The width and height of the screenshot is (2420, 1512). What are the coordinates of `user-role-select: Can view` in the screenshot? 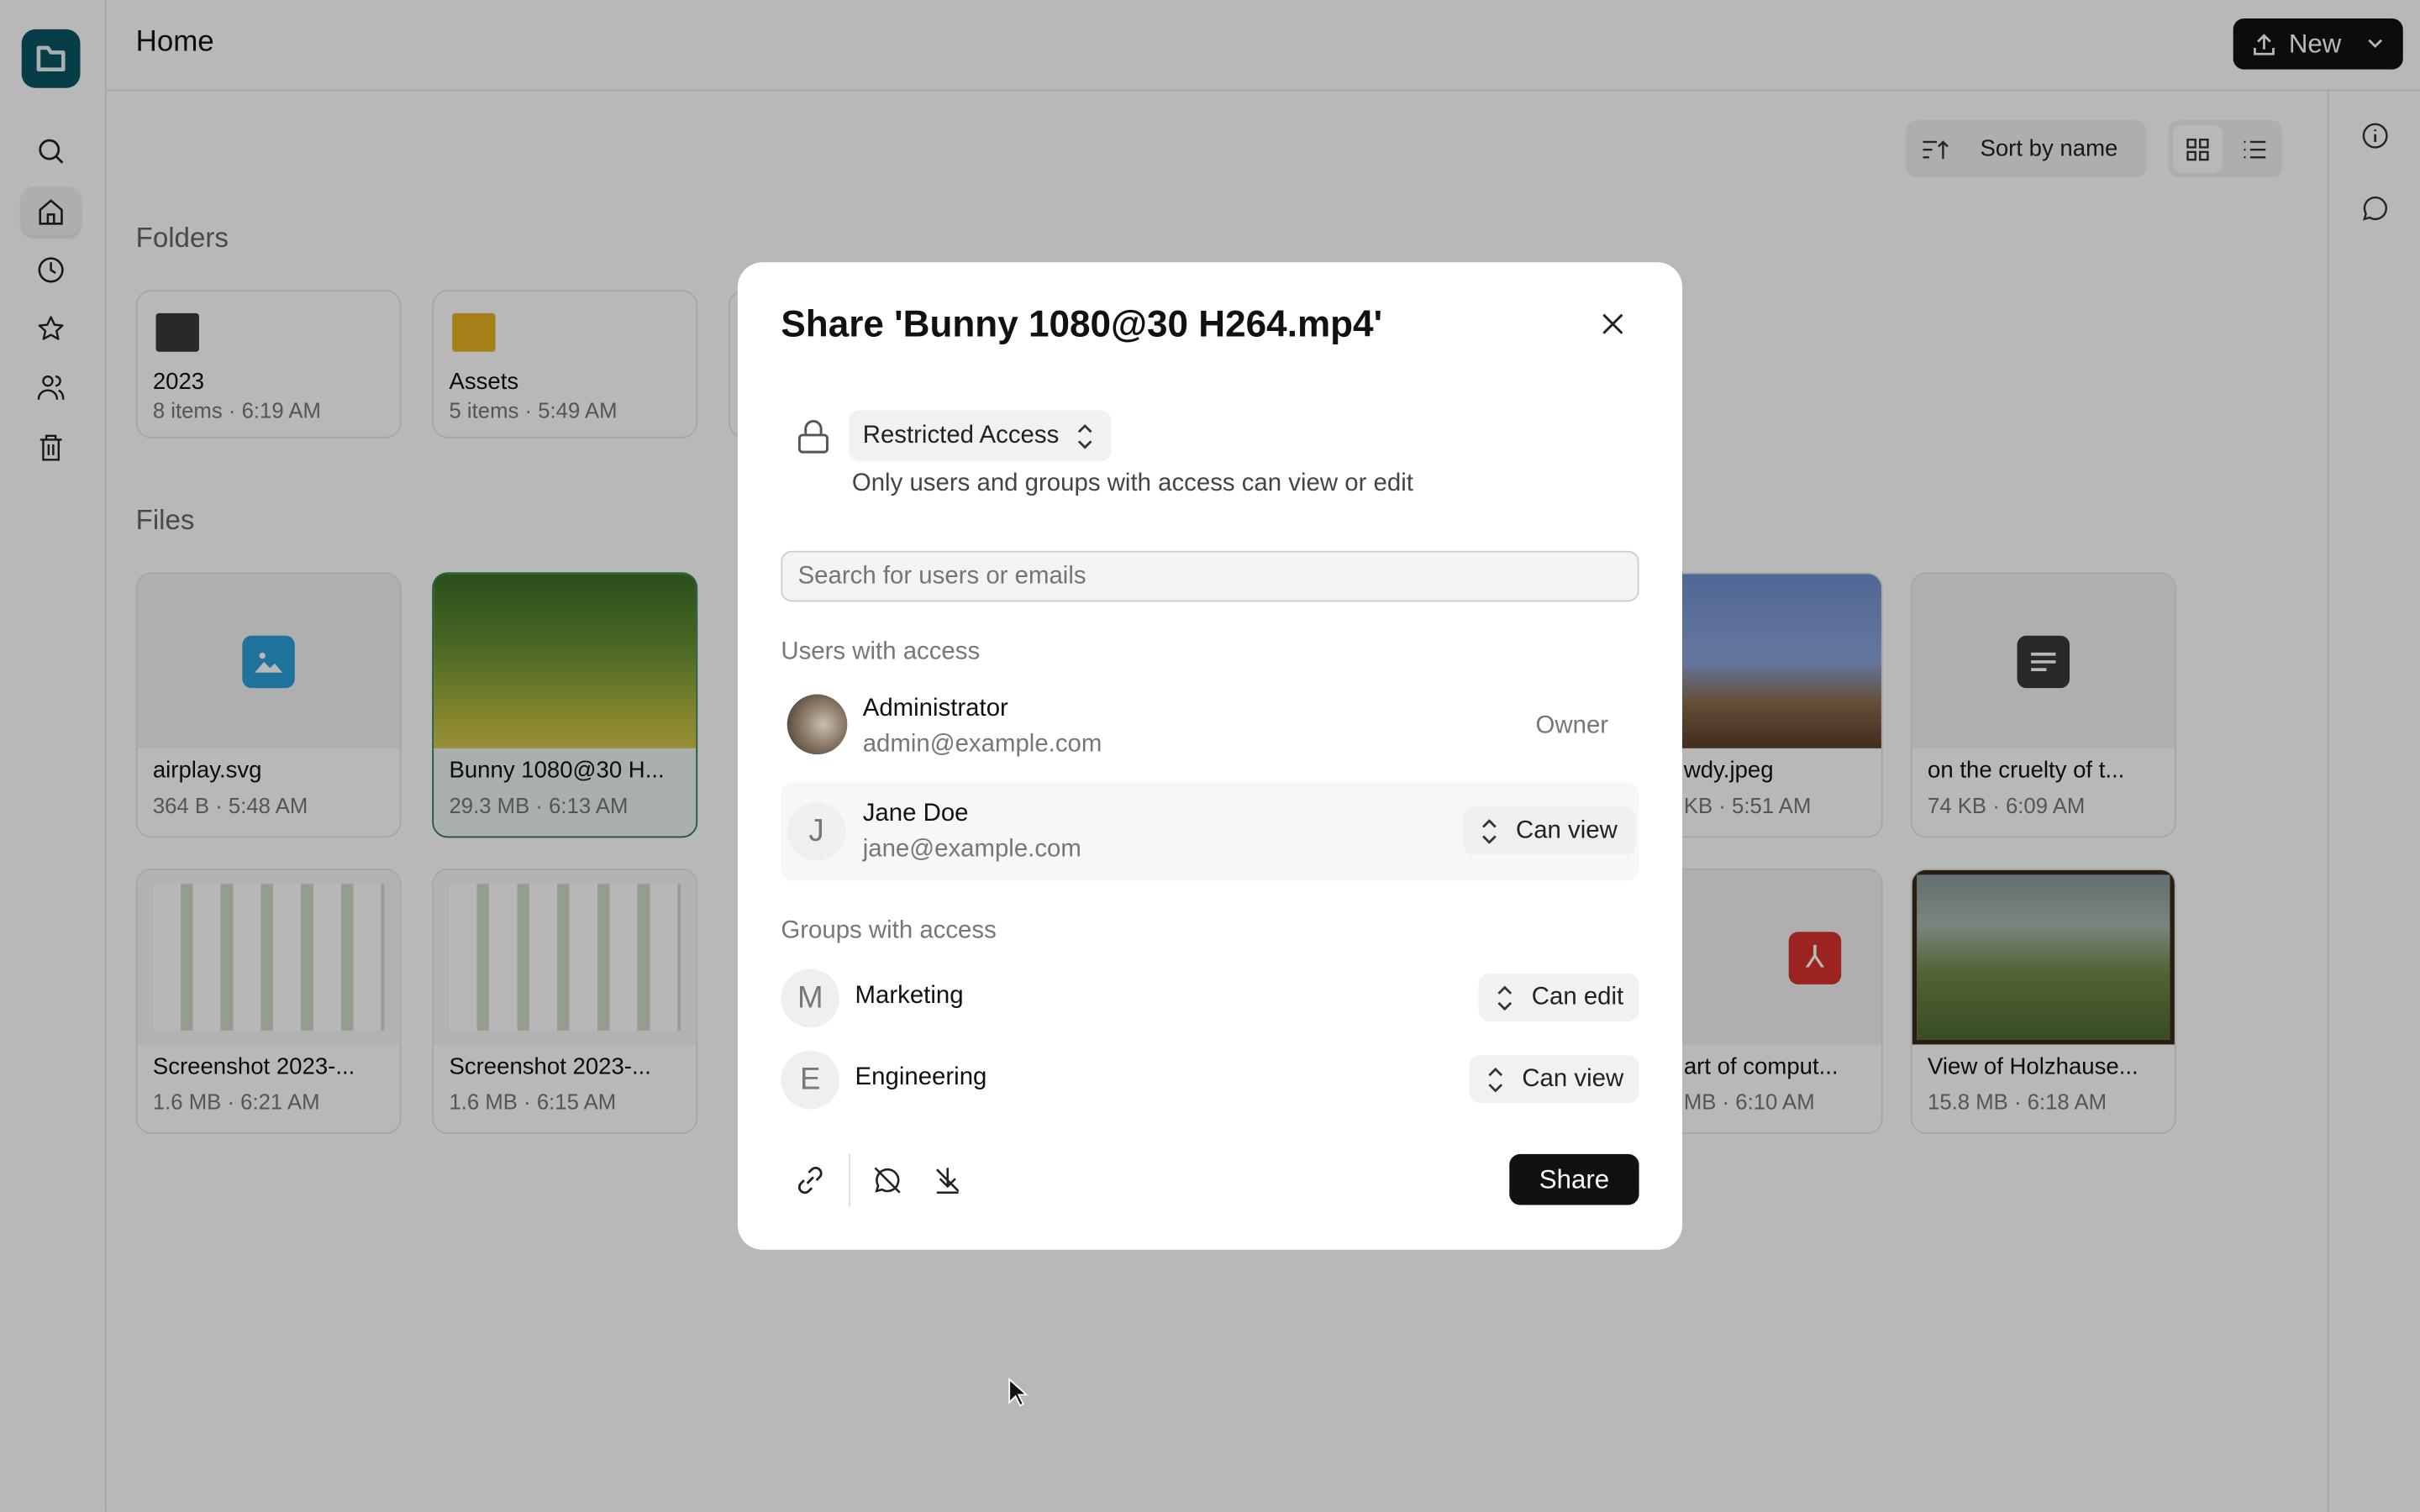 It's located at (1549, 830).